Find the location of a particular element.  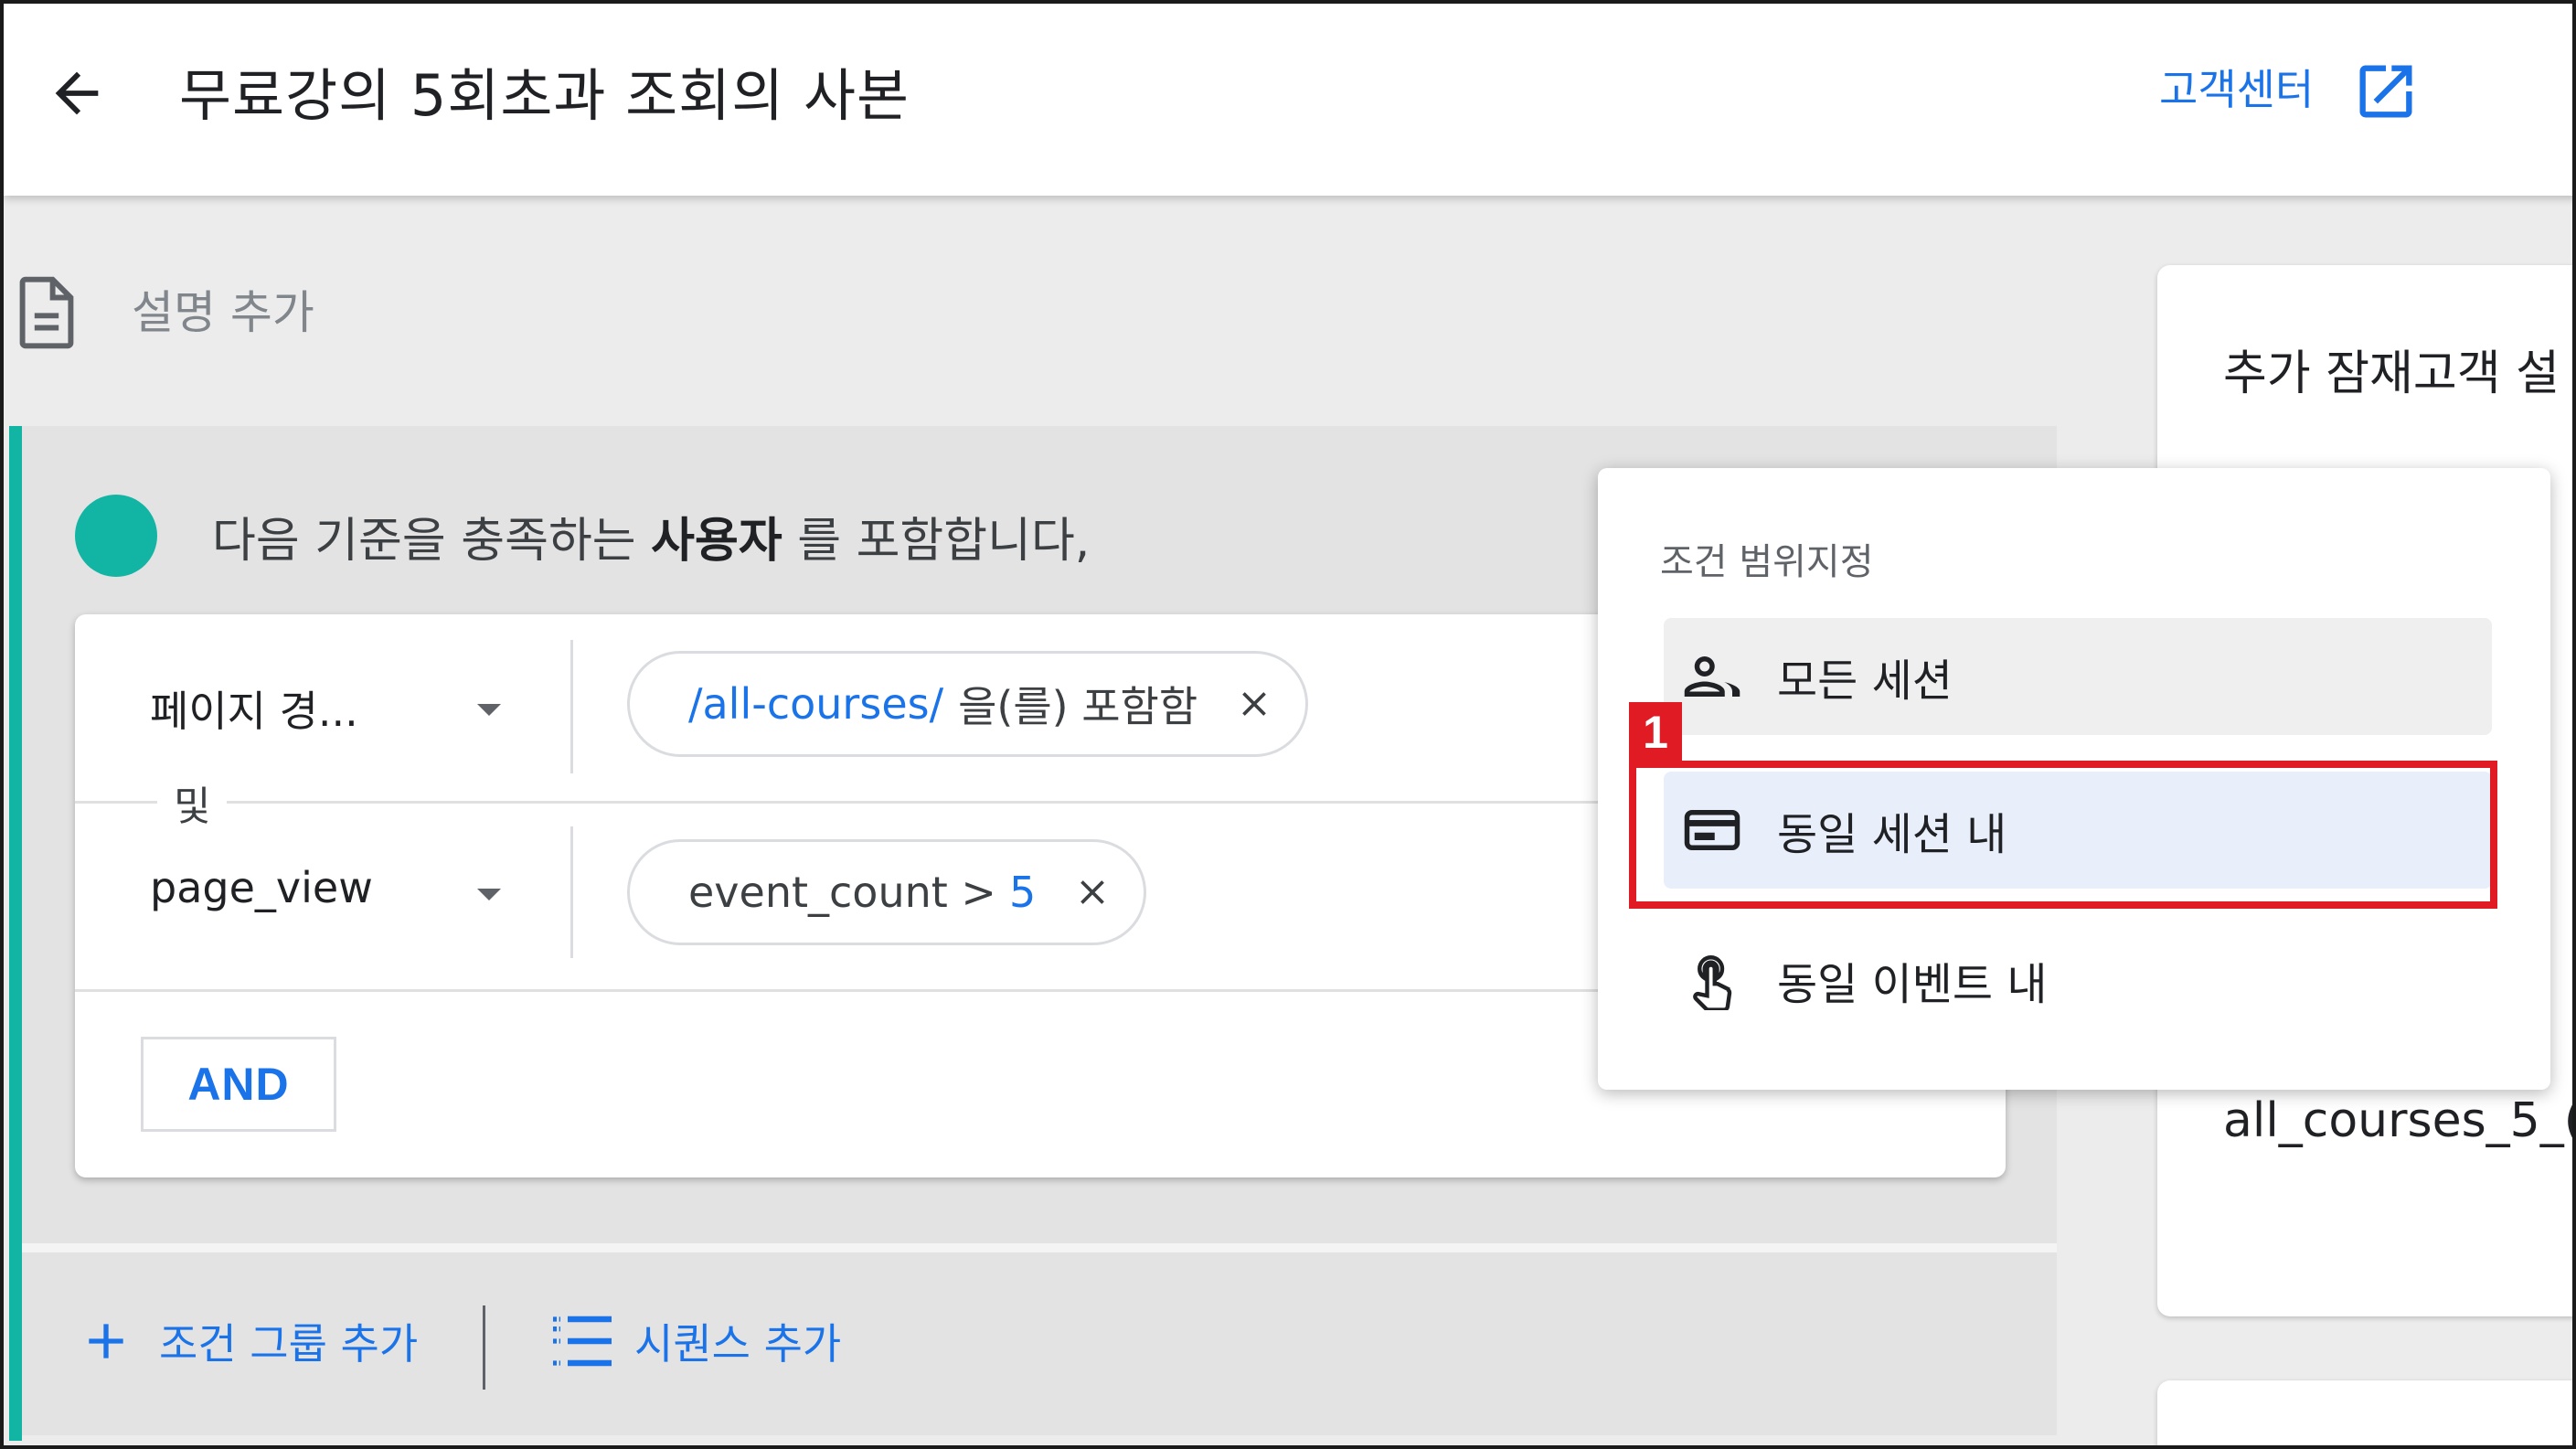

menu-title: 조건 범위지정 is located at coordinates (1767, 562).